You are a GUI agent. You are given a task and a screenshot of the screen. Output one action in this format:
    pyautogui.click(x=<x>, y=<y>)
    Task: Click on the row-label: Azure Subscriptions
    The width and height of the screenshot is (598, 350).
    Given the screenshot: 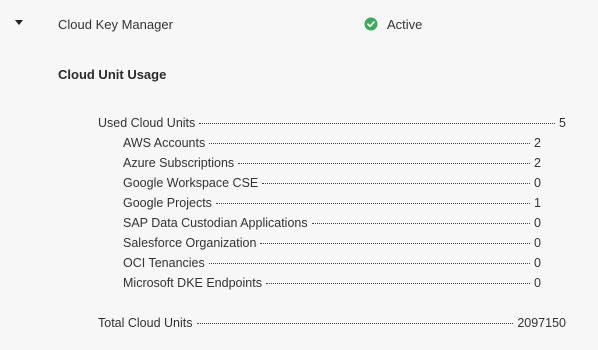 What is the action you would take?
    pyautogui.click(x=179, y=163)
    